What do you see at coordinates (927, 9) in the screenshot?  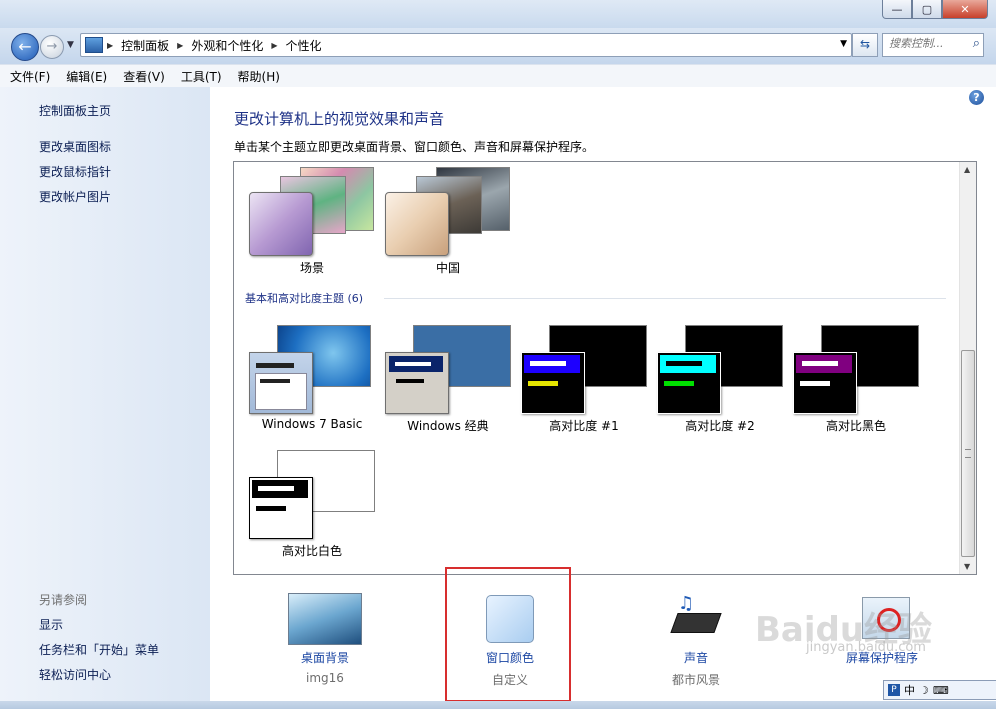 I see `maximize-button: ▢` at bounding box center [927, 9].